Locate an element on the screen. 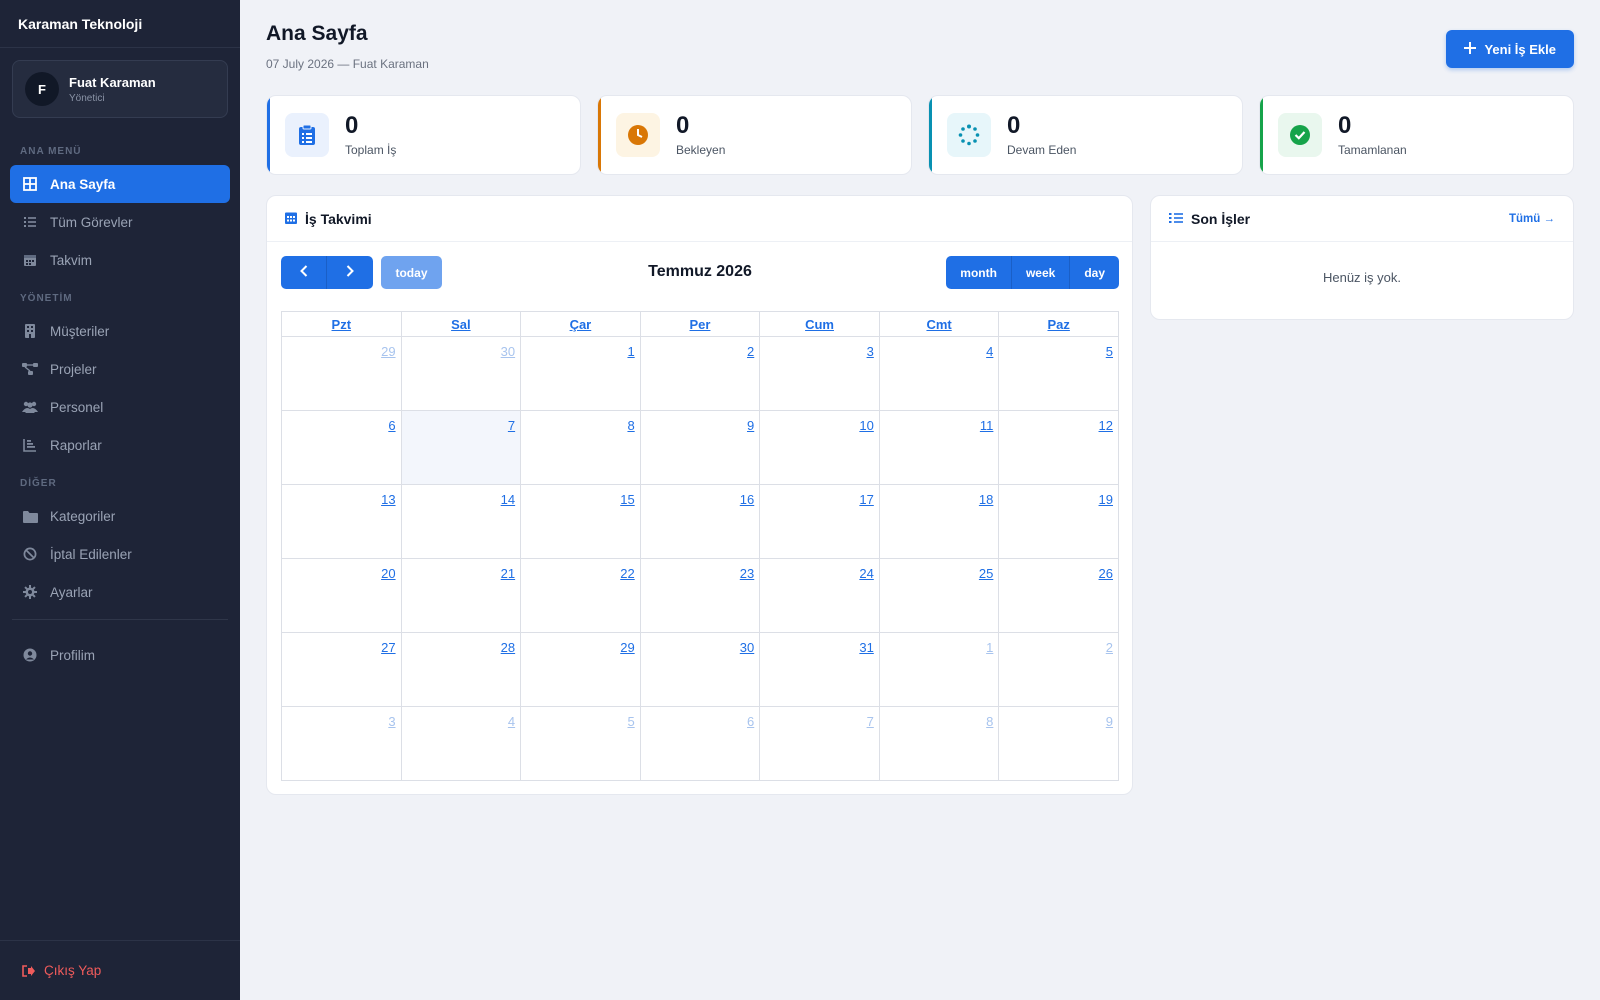 Image resolution: width=1600 pixels, height=1000 pixels. today-button: today is located at coordinates (411, 272).